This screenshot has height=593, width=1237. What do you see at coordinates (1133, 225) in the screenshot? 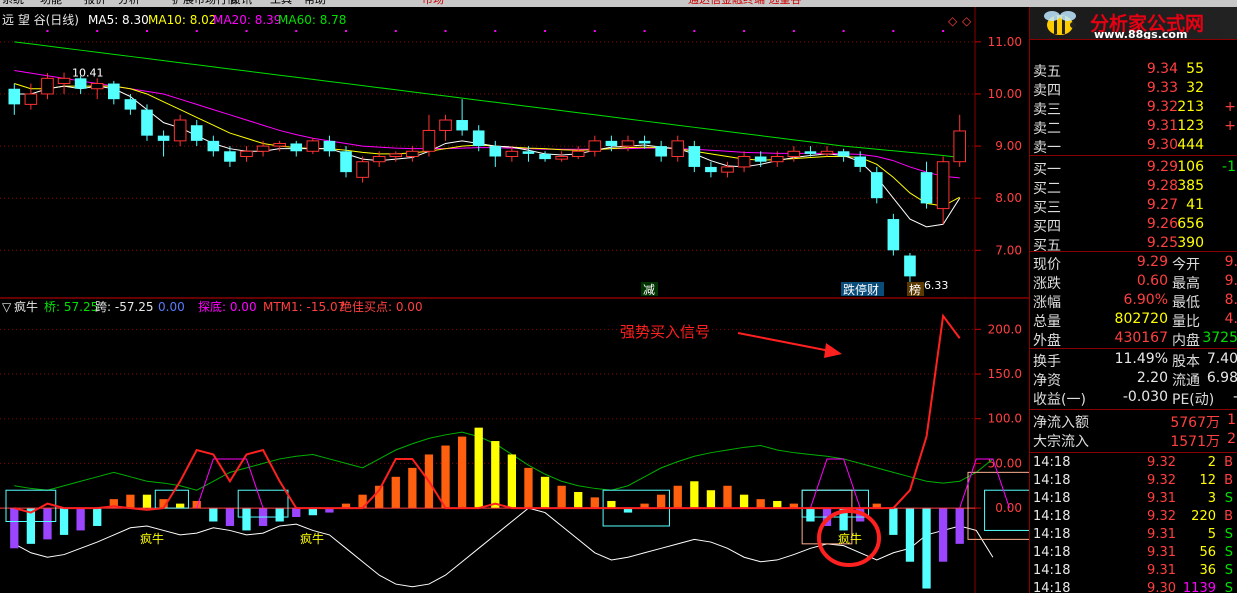
I see `orderbook-row: 买四 9.26 656` at bounding box center [1133, 225].